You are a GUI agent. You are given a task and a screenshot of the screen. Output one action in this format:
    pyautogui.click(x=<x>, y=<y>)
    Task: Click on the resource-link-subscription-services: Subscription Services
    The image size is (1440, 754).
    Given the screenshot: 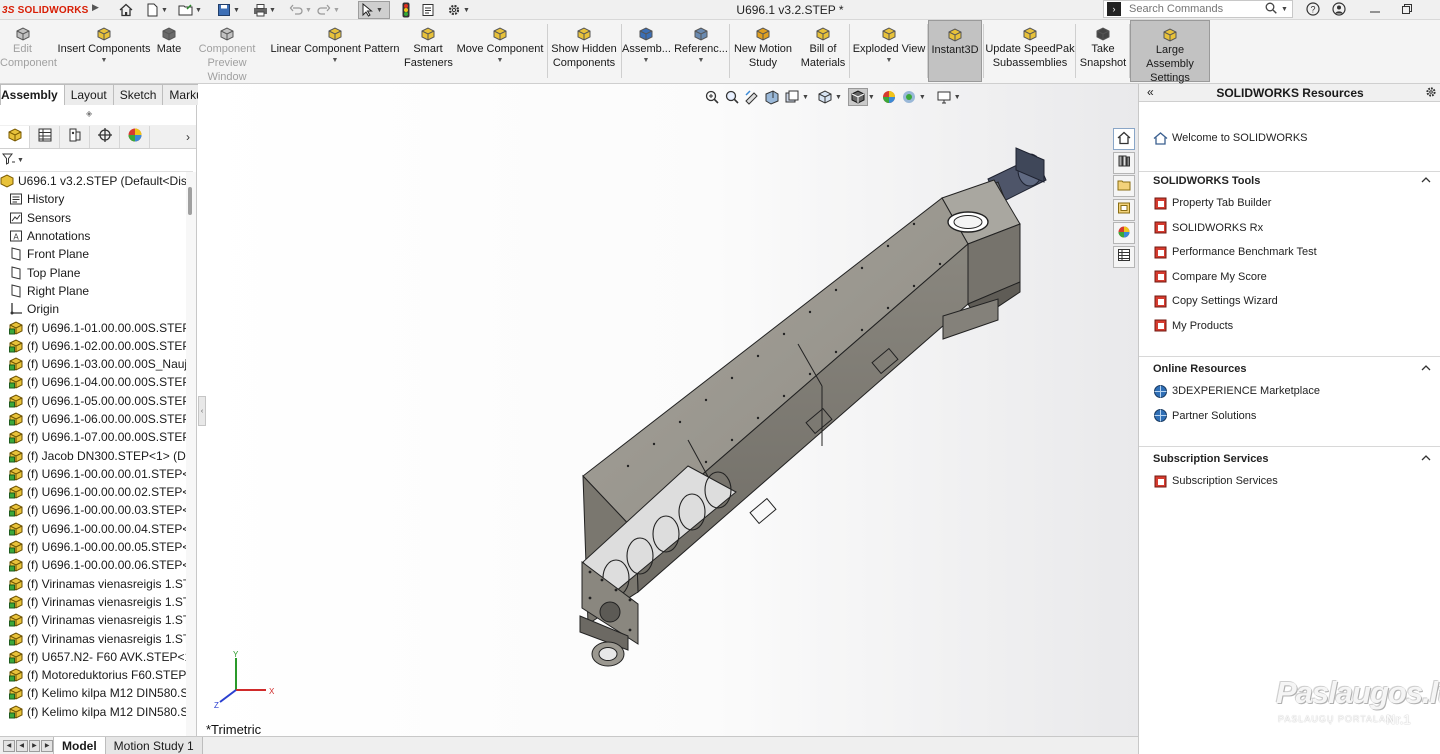 What is the action you would take?
    pyautogui.click(x=1215, y=481)
    